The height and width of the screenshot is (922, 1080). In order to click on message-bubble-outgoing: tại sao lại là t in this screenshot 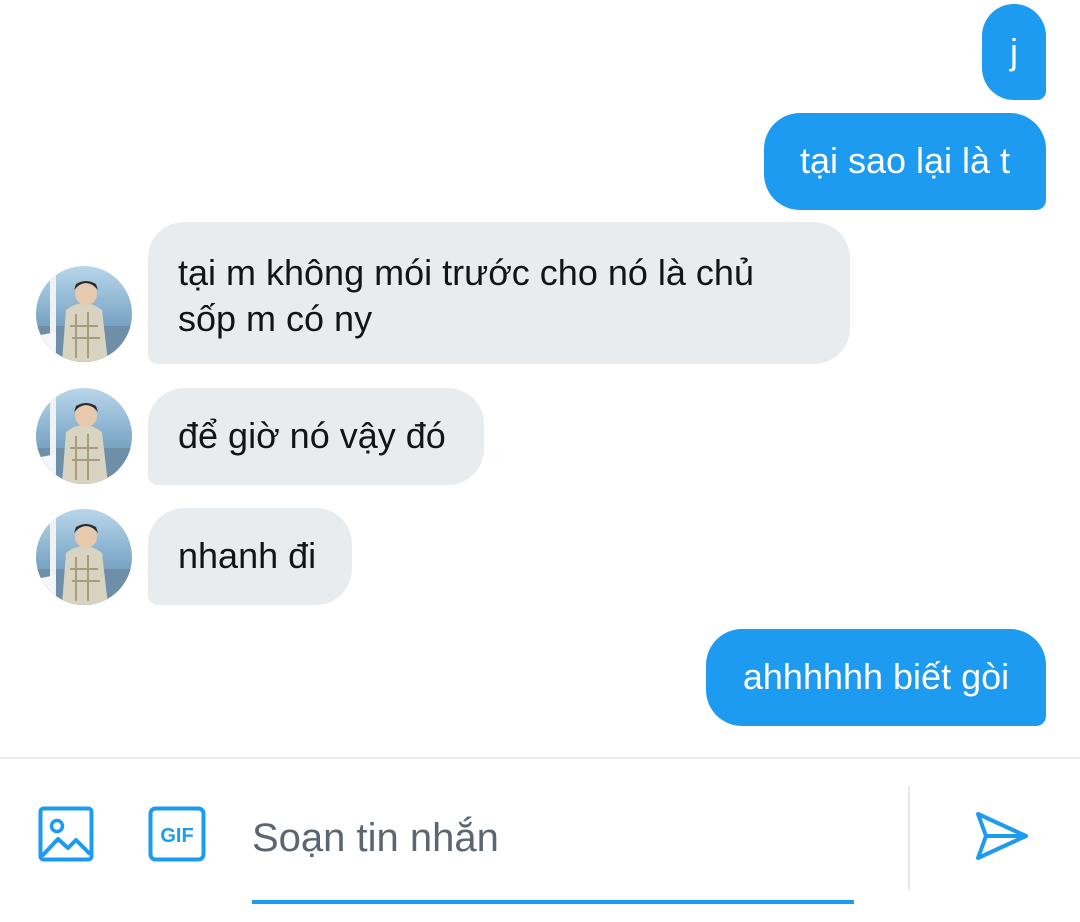, I will do `click(905, 161)`.